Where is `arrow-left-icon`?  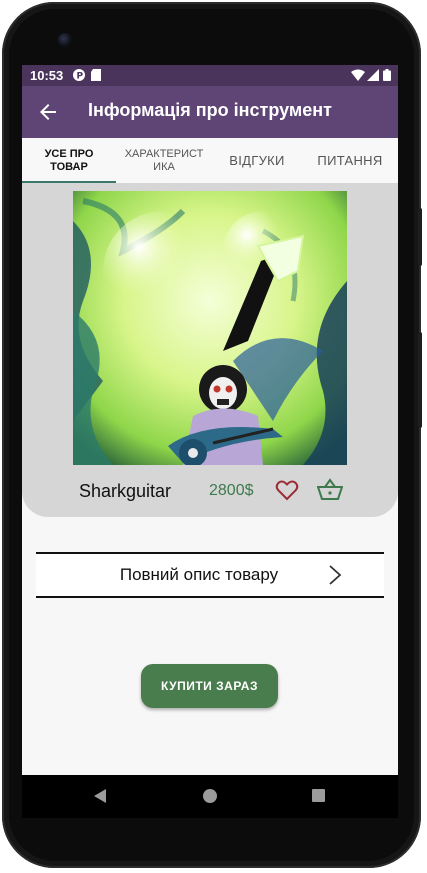 arrow-left-icon is located at coordinates (48, 112).